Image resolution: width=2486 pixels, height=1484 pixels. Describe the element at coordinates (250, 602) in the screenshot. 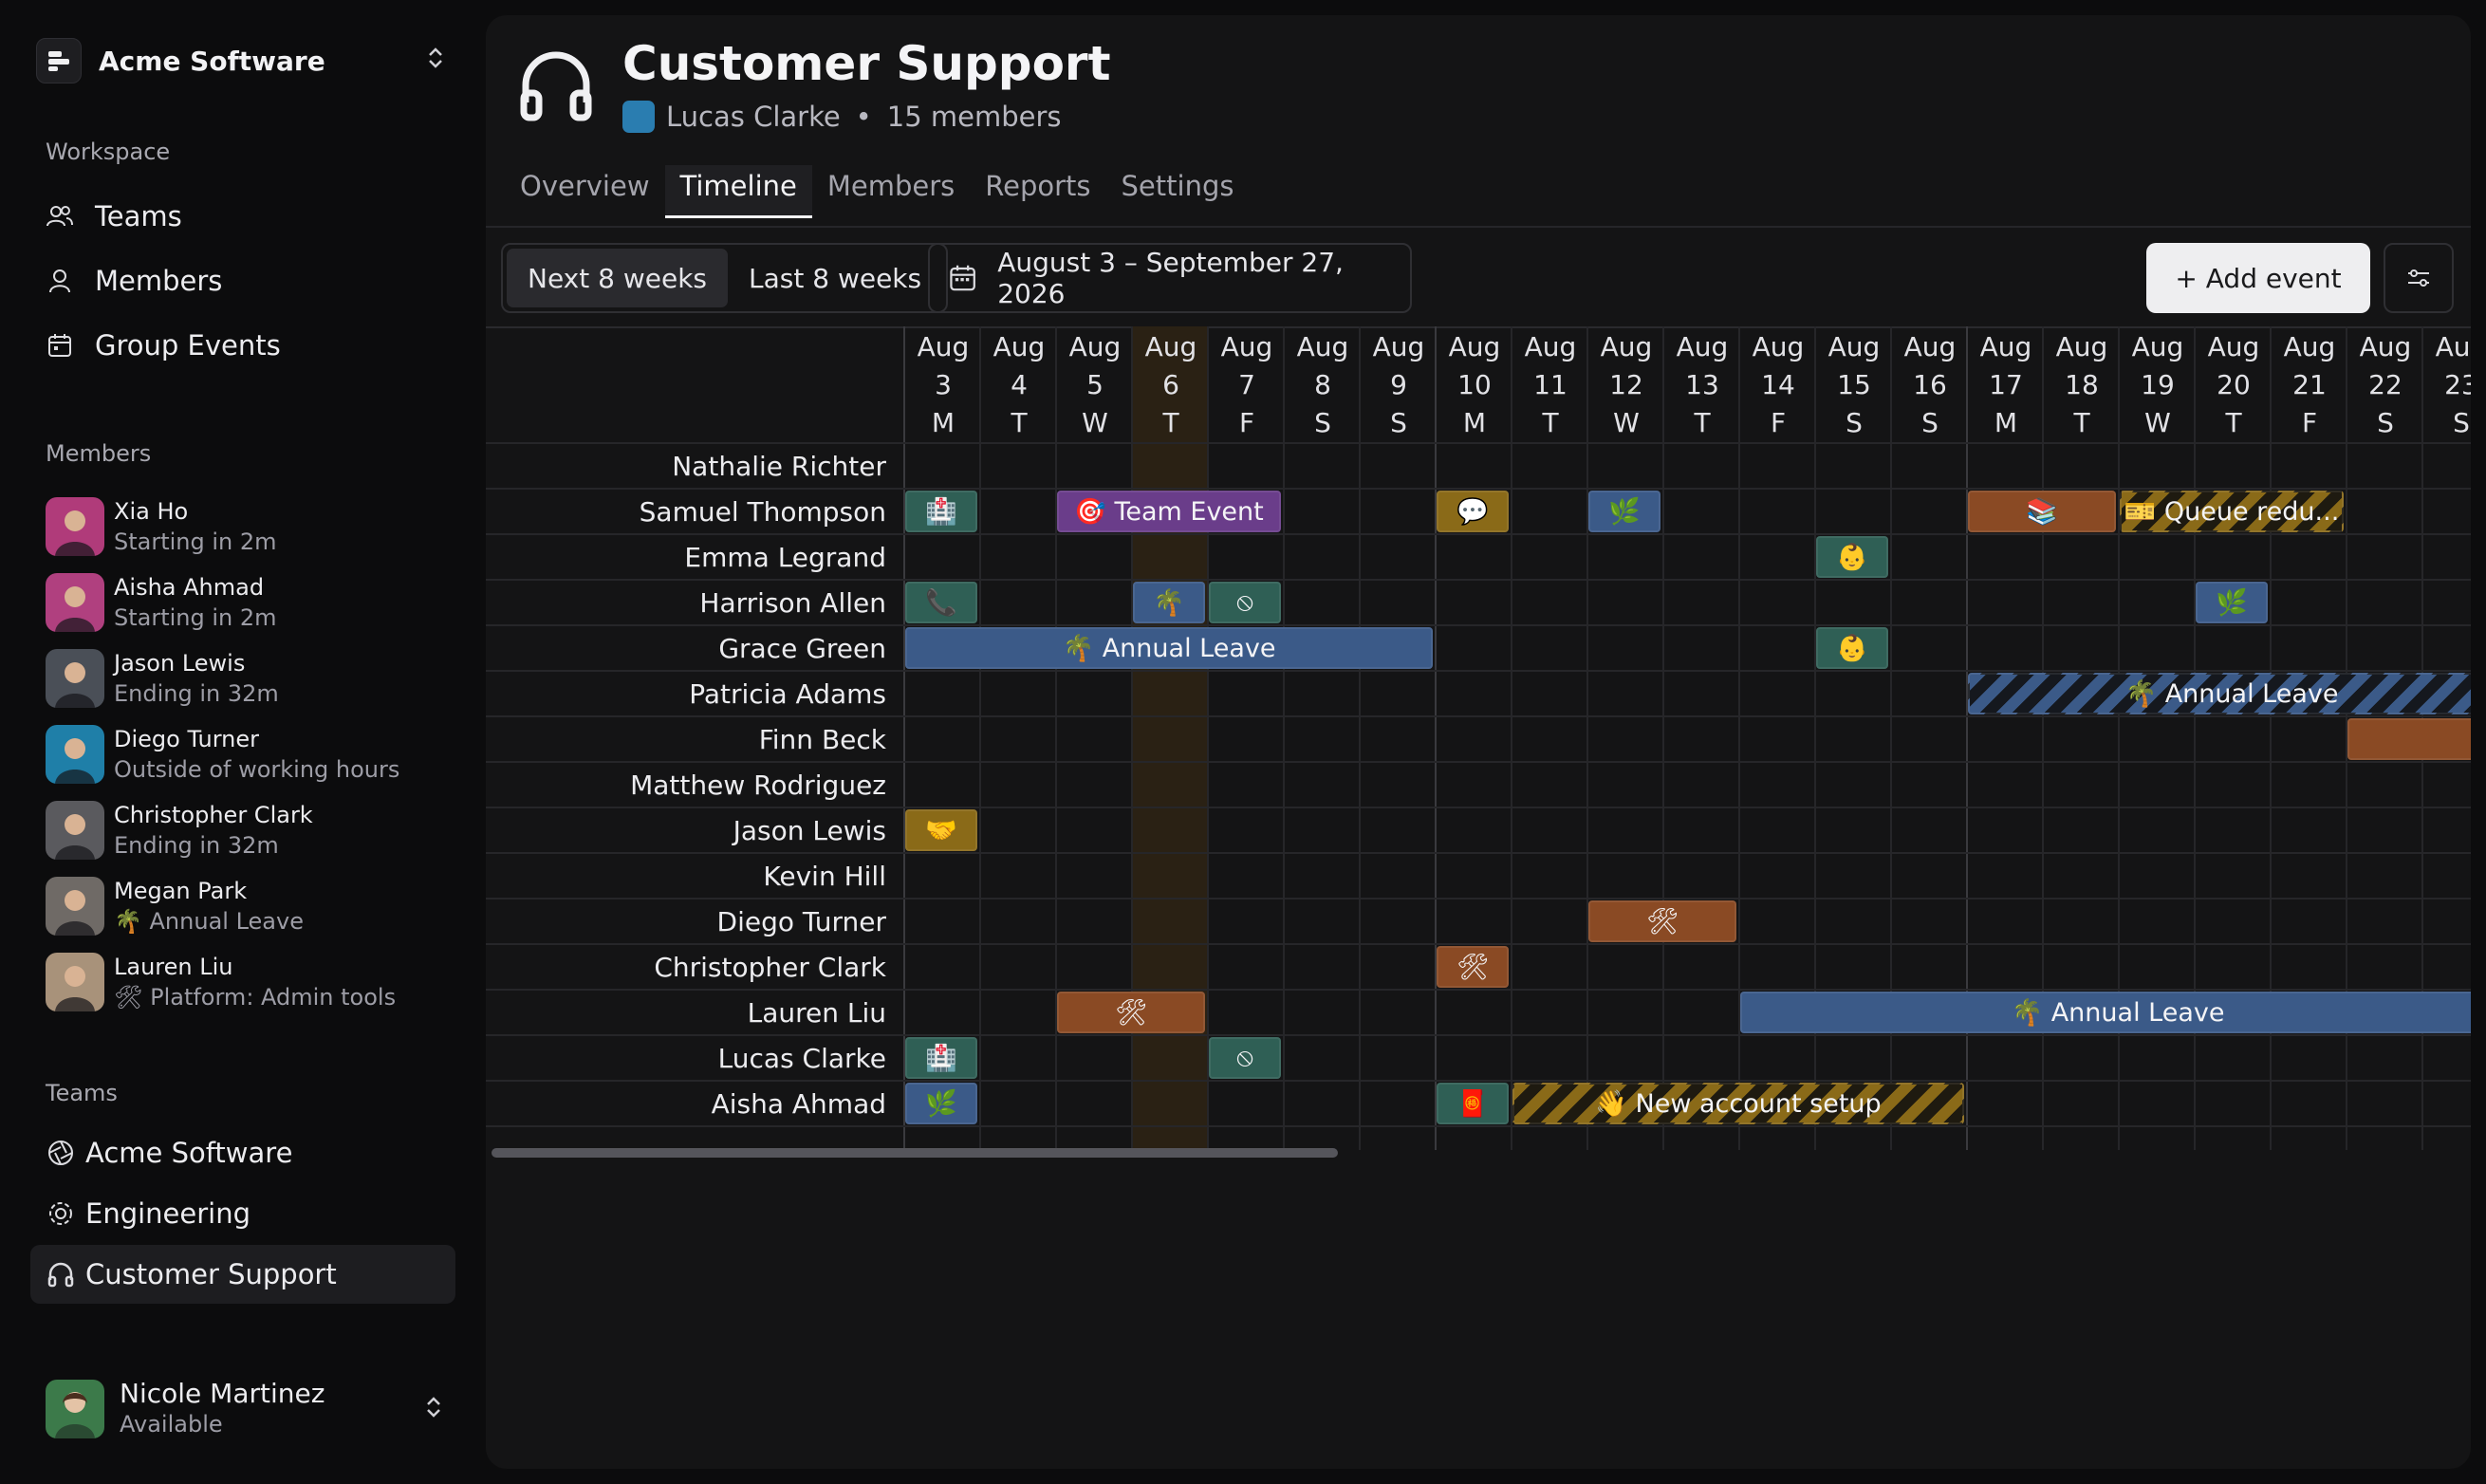

I see `member-list-item: Aisha Ahmad Starting in 2m` at that location.